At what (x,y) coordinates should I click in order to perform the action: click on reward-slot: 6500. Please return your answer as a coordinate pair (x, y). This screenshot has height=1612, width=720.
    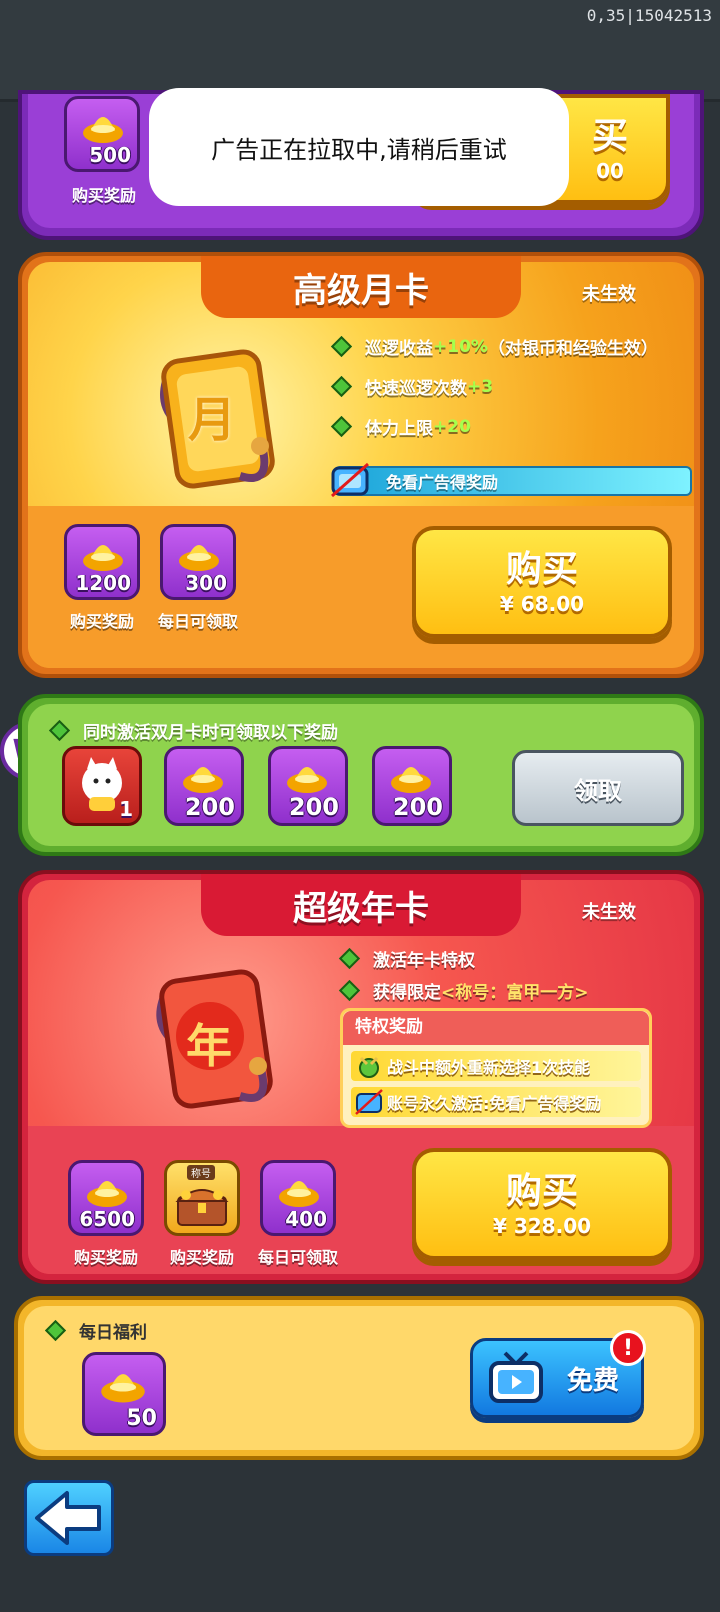
    Looking at the image, I should click on (106, 1198).